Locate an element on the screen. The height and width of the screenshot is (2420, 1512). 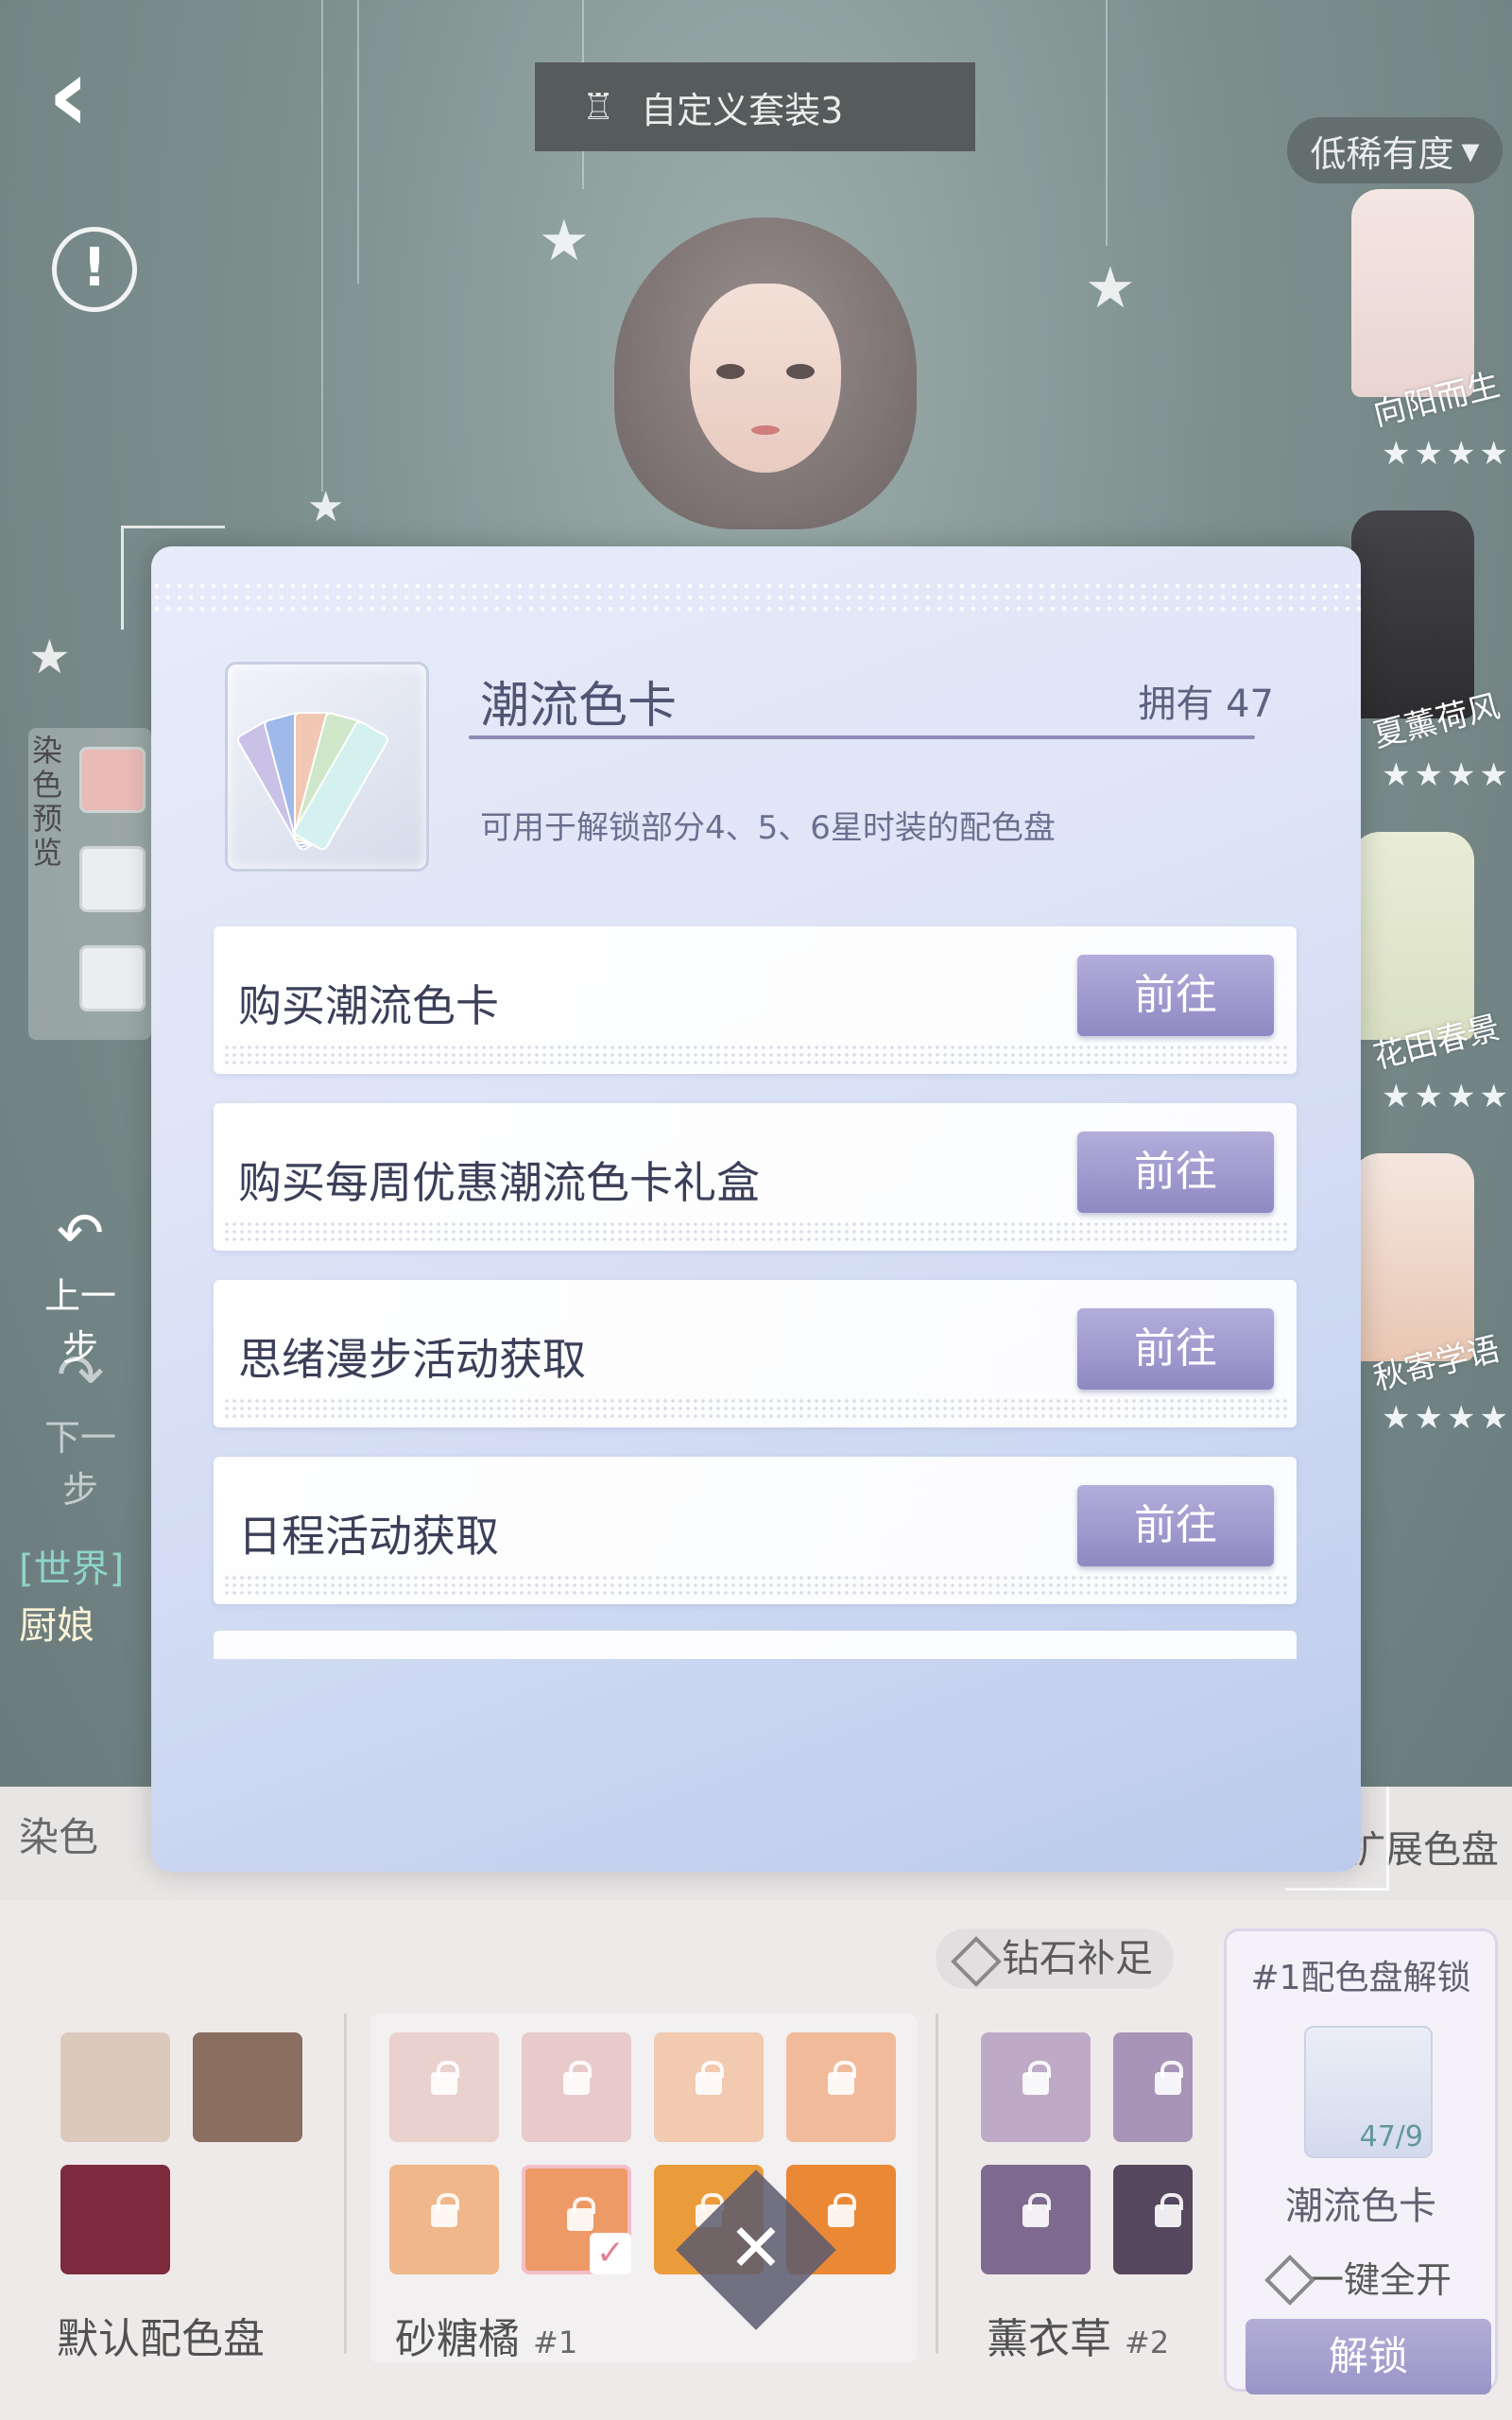
source-row: 购买潮流色卡 前往 is located at coordinates (755, 1000).